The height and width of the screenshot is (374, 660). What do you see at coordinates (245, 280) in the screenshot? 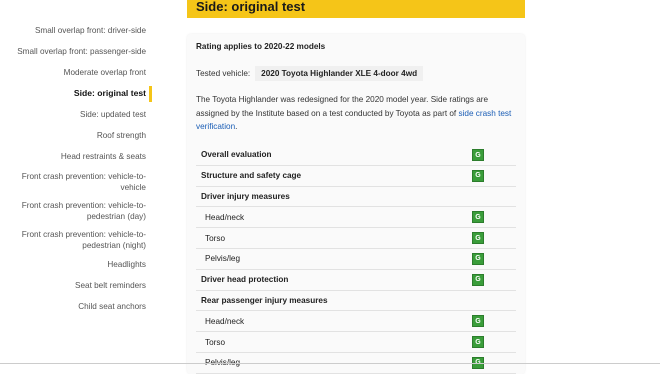
I see `rating-label: Driver head protection` at bounding box center [245, 280].